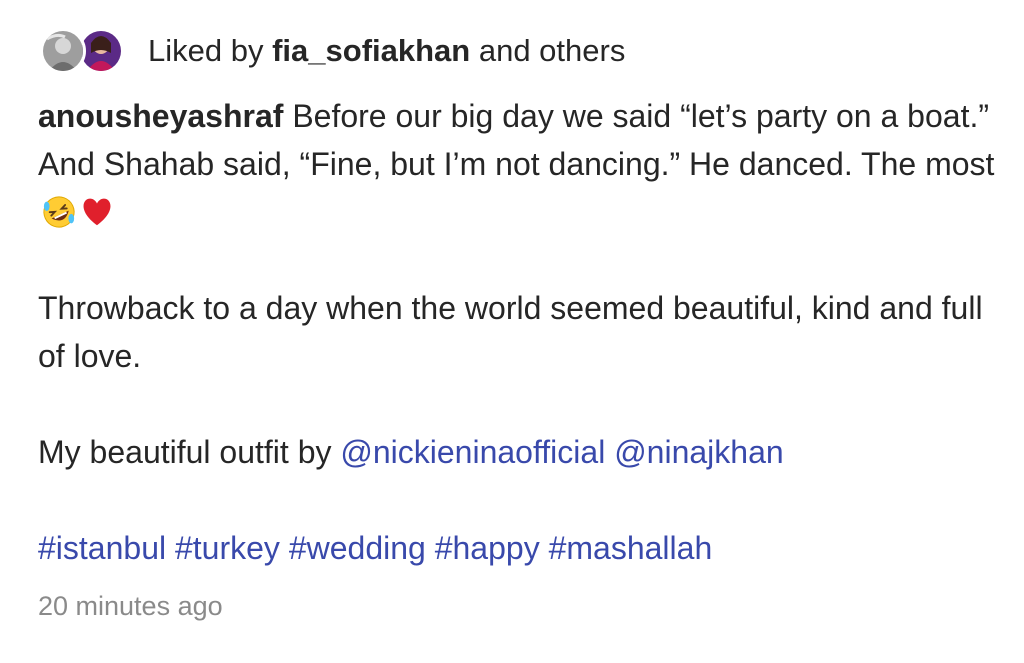 The image size is (1024, 663). Describe the element at coordinates (102, 548) in the screenshot. I see `hashtag-istanbul: #istanbul` at that location.